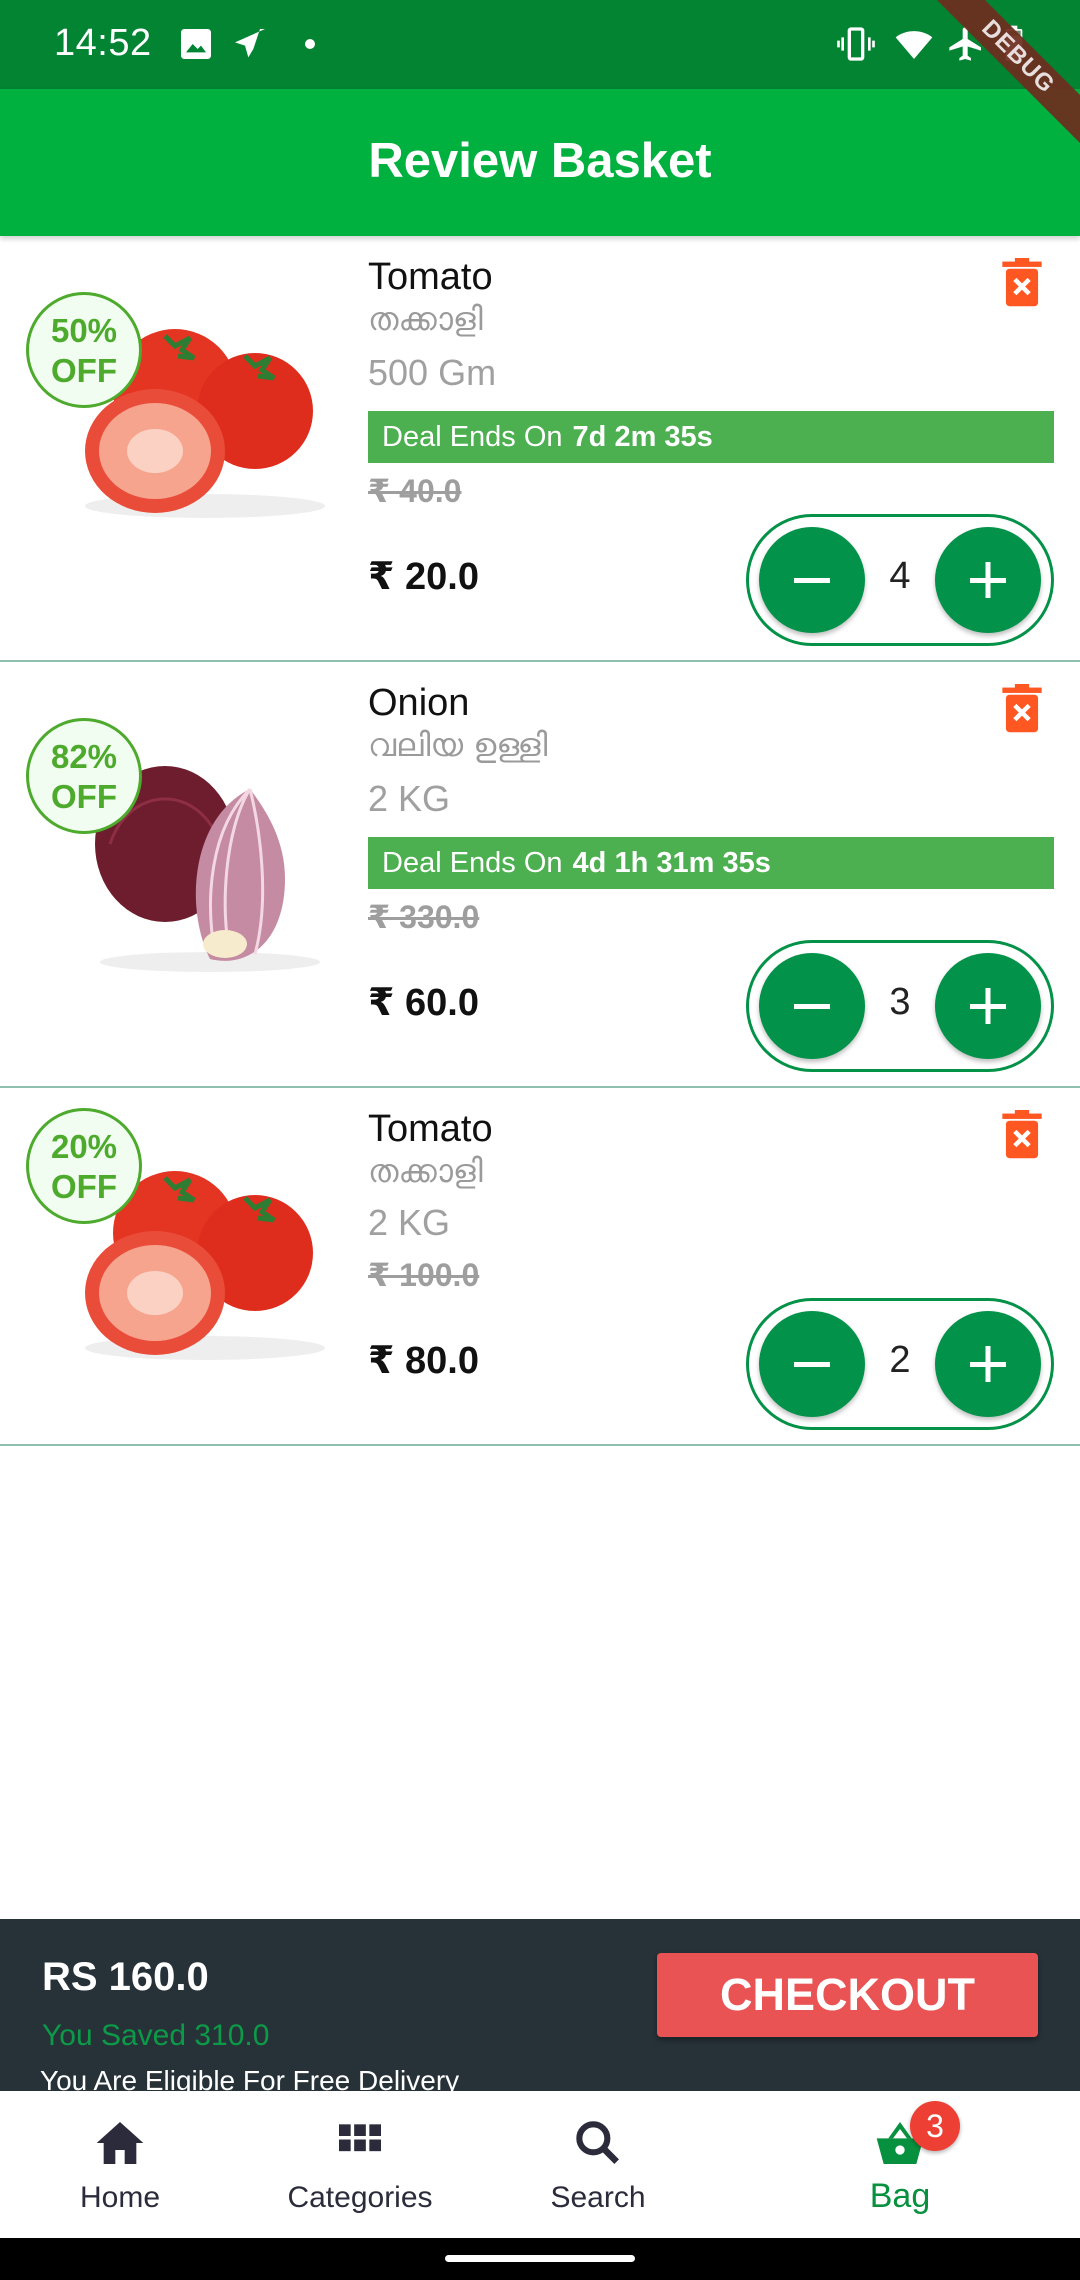 This screenshot has width=1080, height=2280. Describe the element at coordinates (711, 437) in the screenshot. I see `deal-timer: Deal Ends On 7d 2m 35s` at that location.